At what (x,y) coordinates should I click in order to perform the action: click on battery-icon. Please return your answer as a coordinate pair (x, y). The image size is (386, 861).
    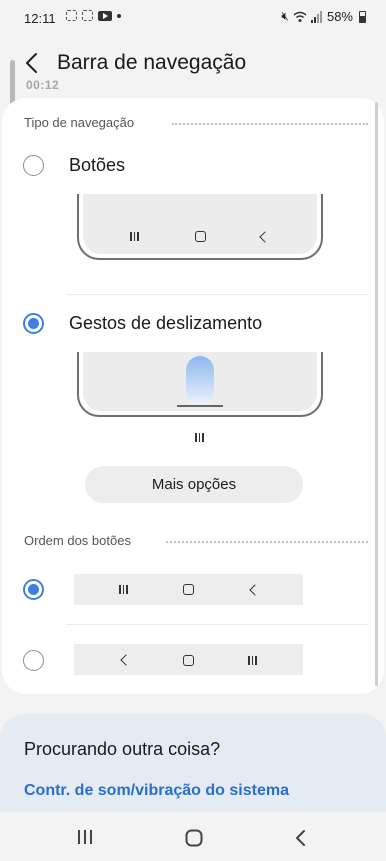
    Looking at the image, I should click on (362, 16).